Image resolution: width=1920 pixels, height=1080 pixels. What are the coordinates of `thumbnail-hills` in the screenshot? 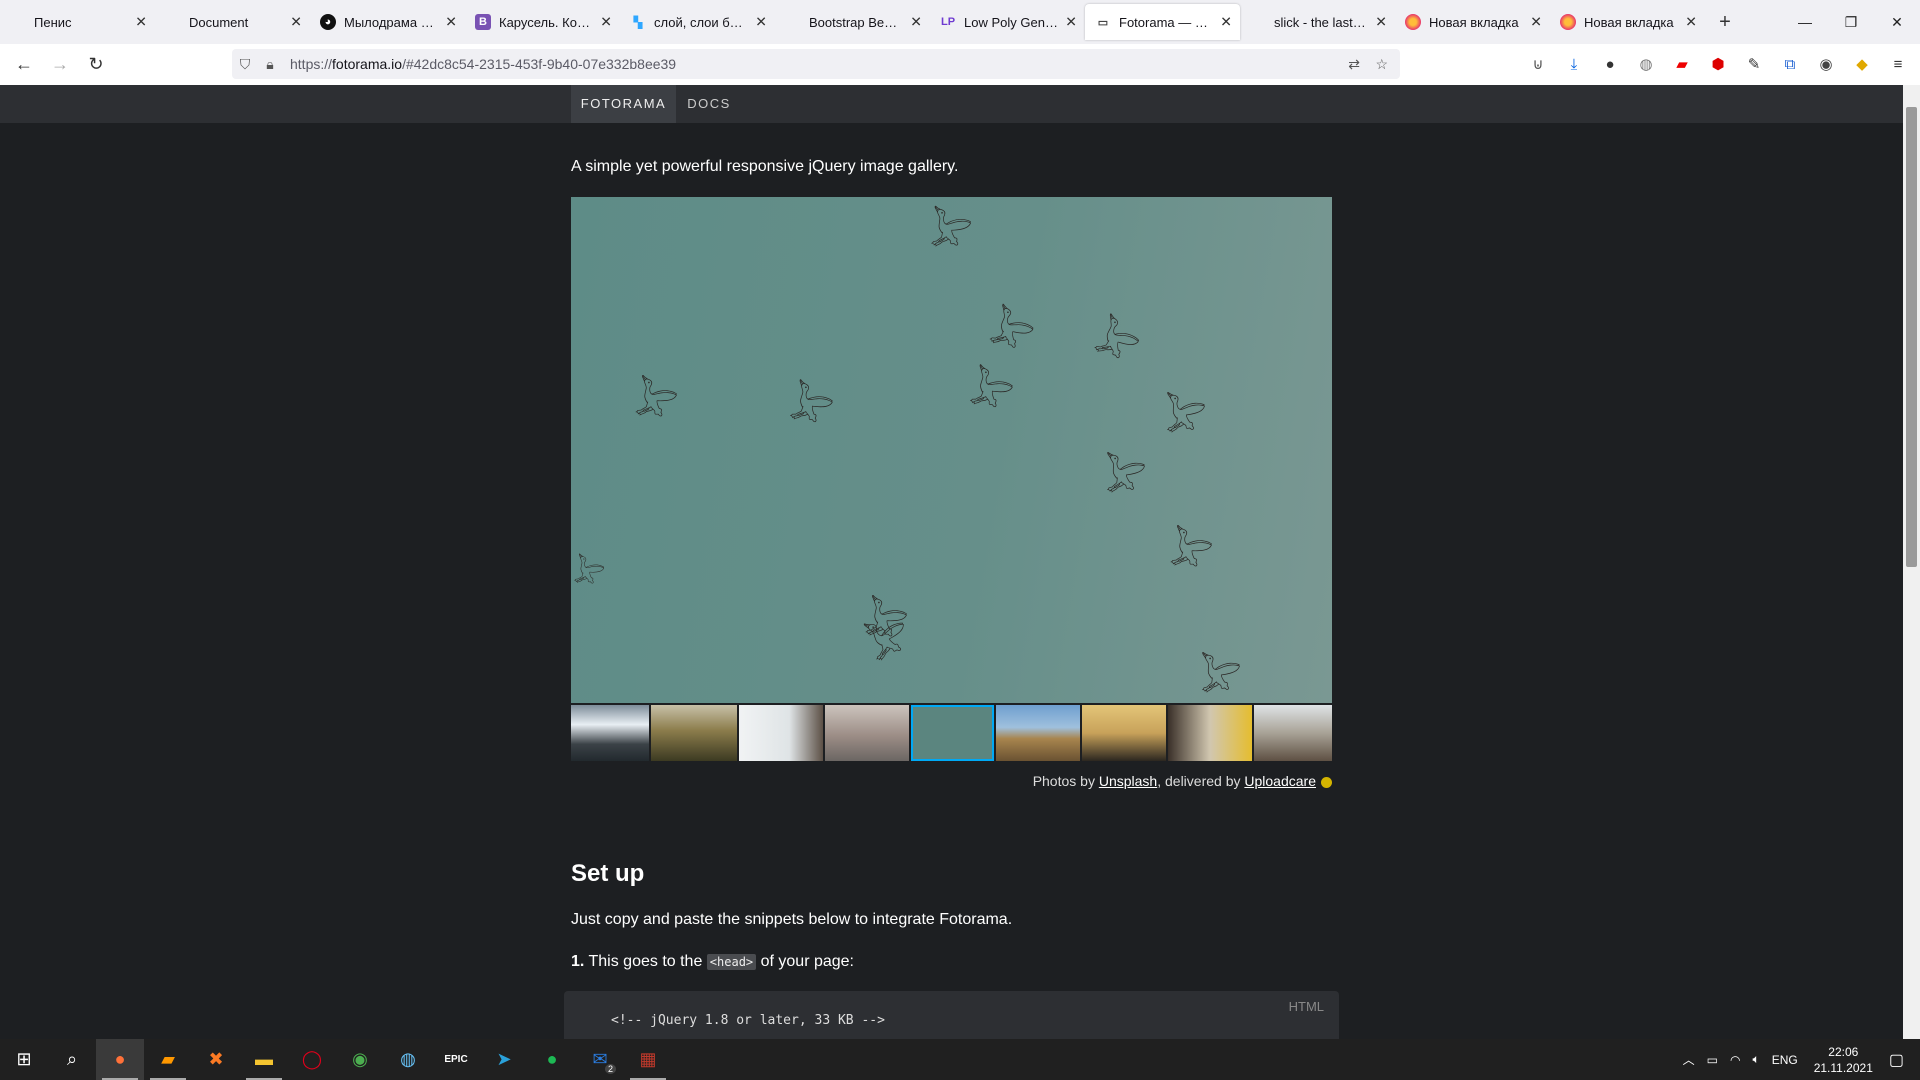 It's located at (693, 733).